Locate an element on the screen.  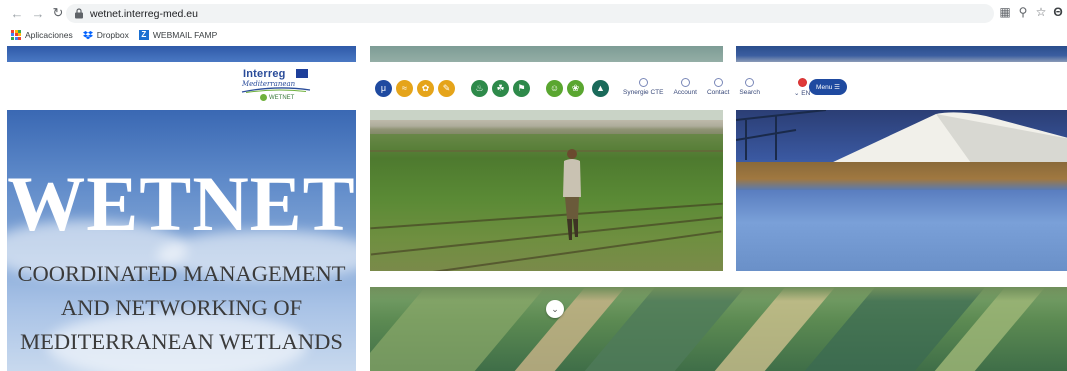
farmer-figure is located at coordinates (572, 194).